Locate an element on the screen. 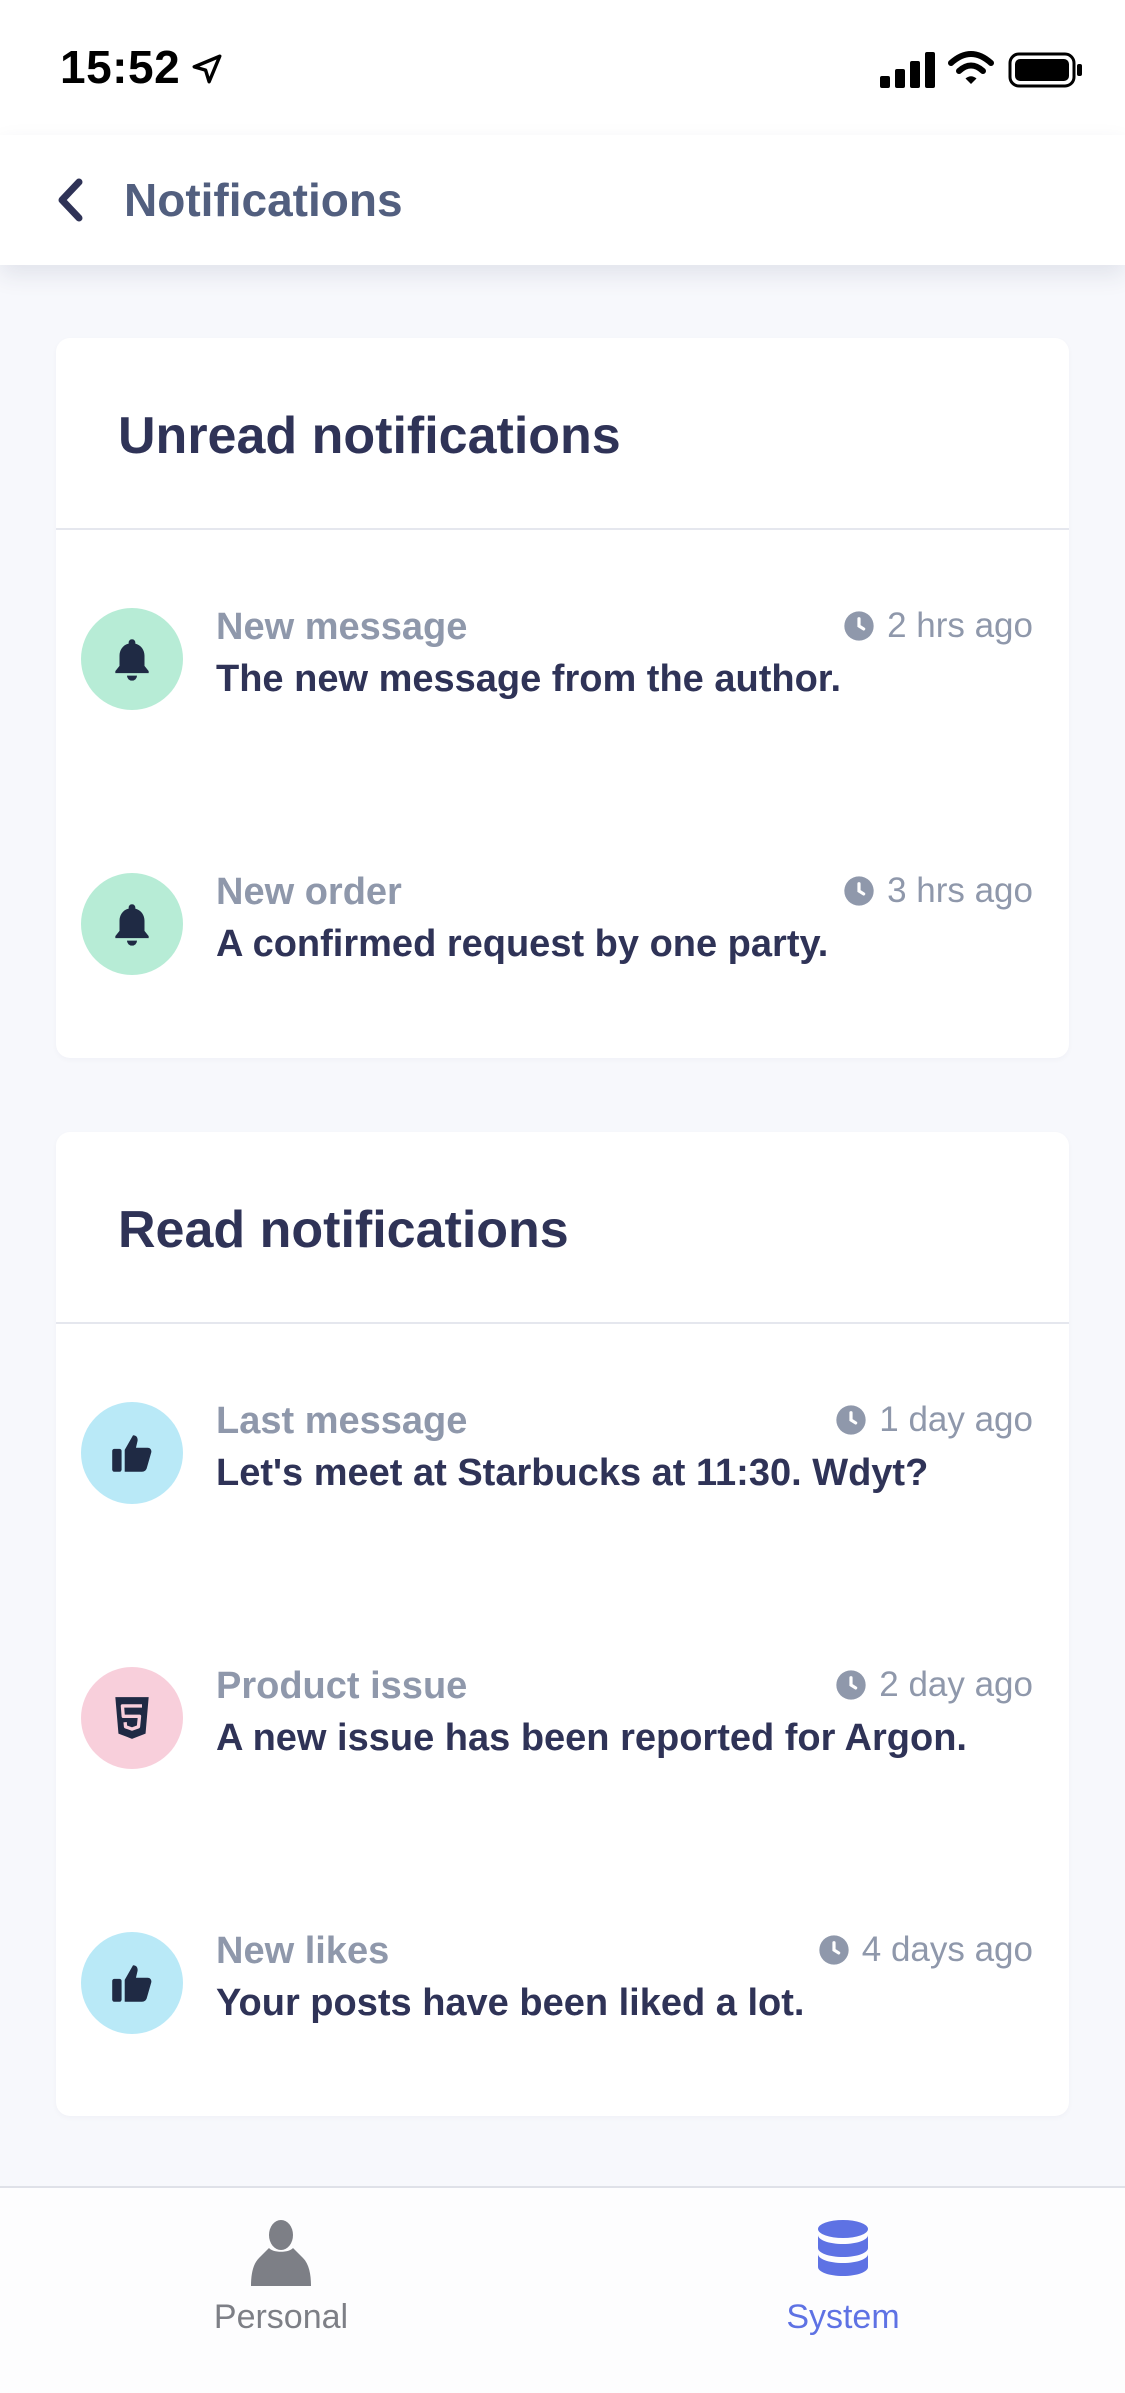 The height and width of the screenshot is (2393, 1125). tab-system: System is located at coordinates (843, 2288).